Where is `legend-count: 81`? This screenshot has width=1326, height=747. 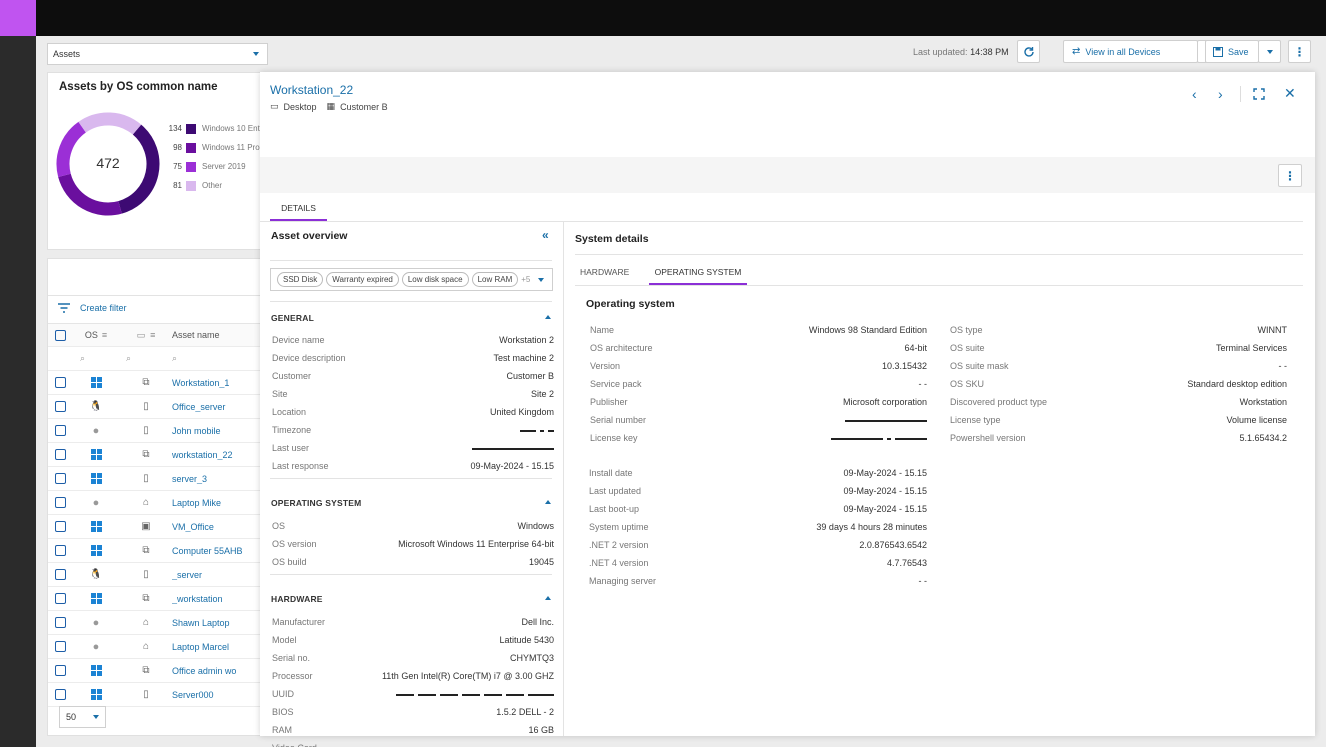
legend-count: 81 is located at coordinates (177, 185).